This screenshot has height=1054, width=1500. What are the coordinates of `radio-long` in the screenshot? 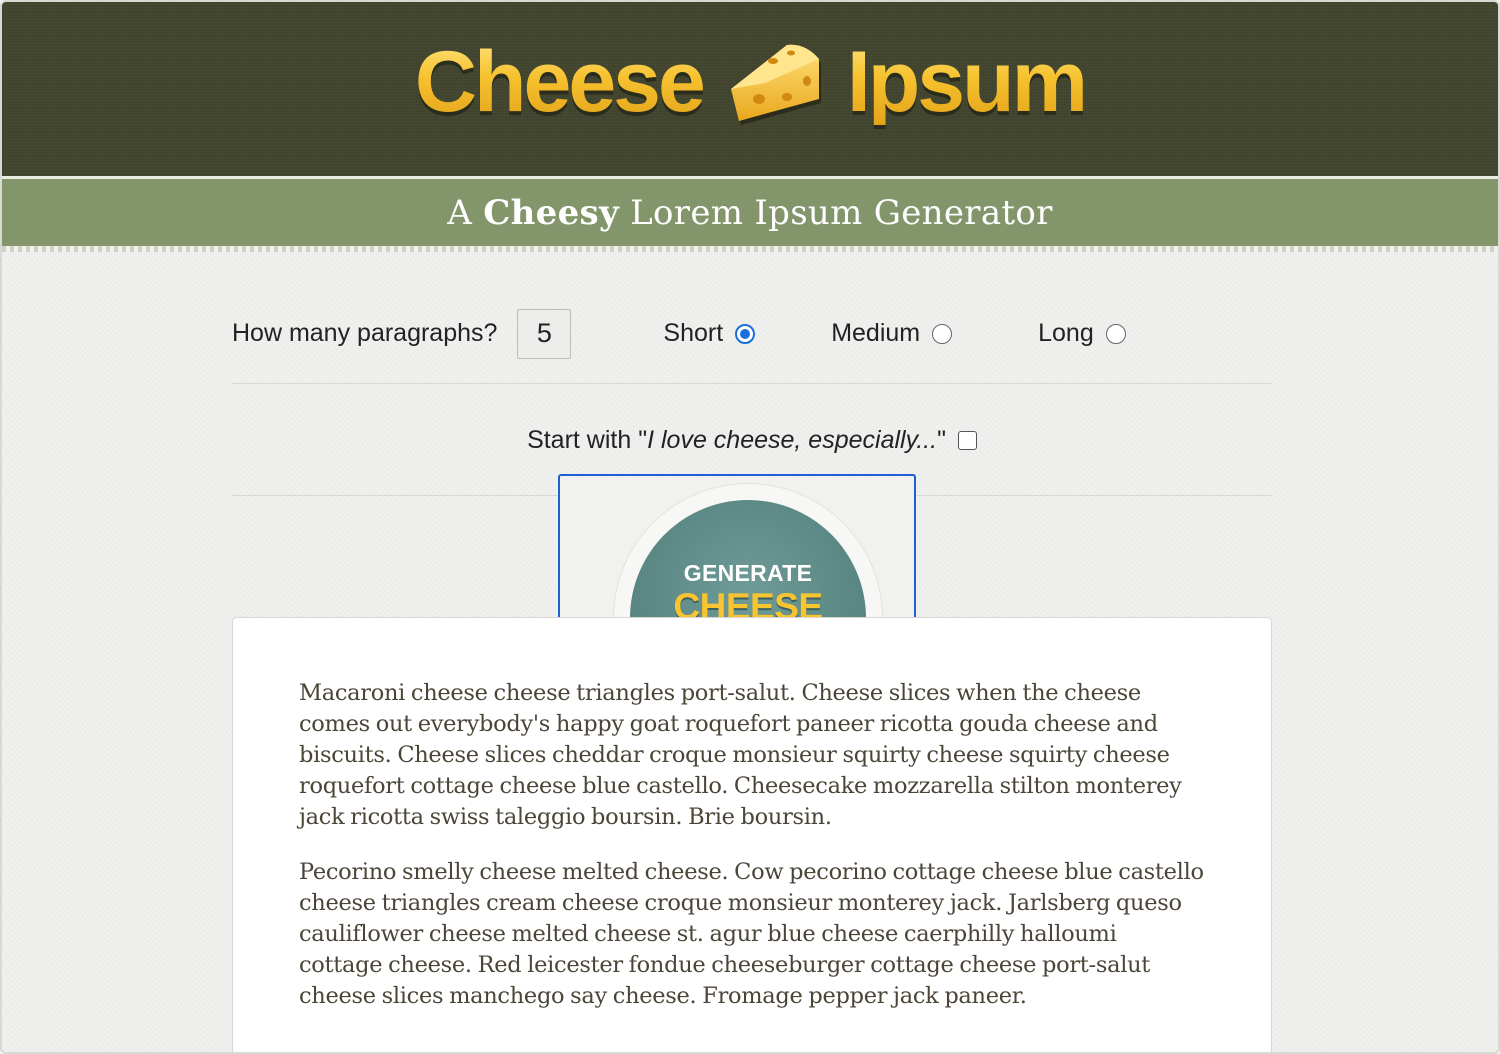 It's located at (1115, 333).